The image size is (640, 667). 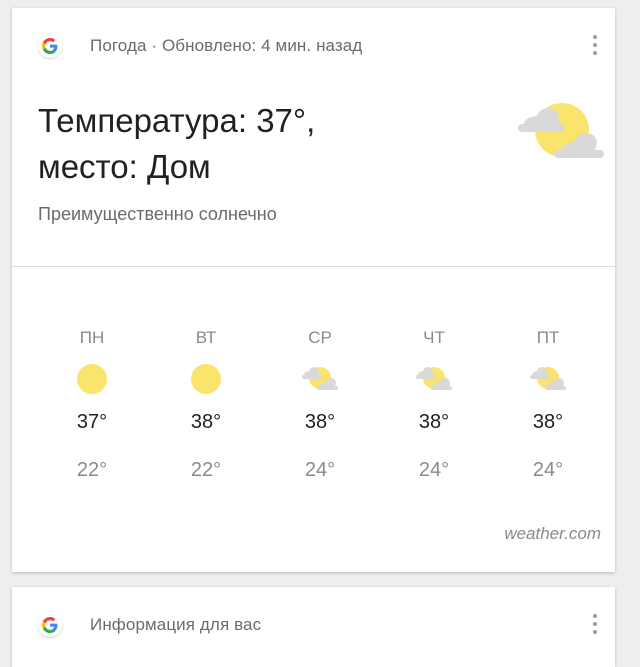 I want to click on forecast-day: ПН 37° 22°, so click(x=92, y=404).